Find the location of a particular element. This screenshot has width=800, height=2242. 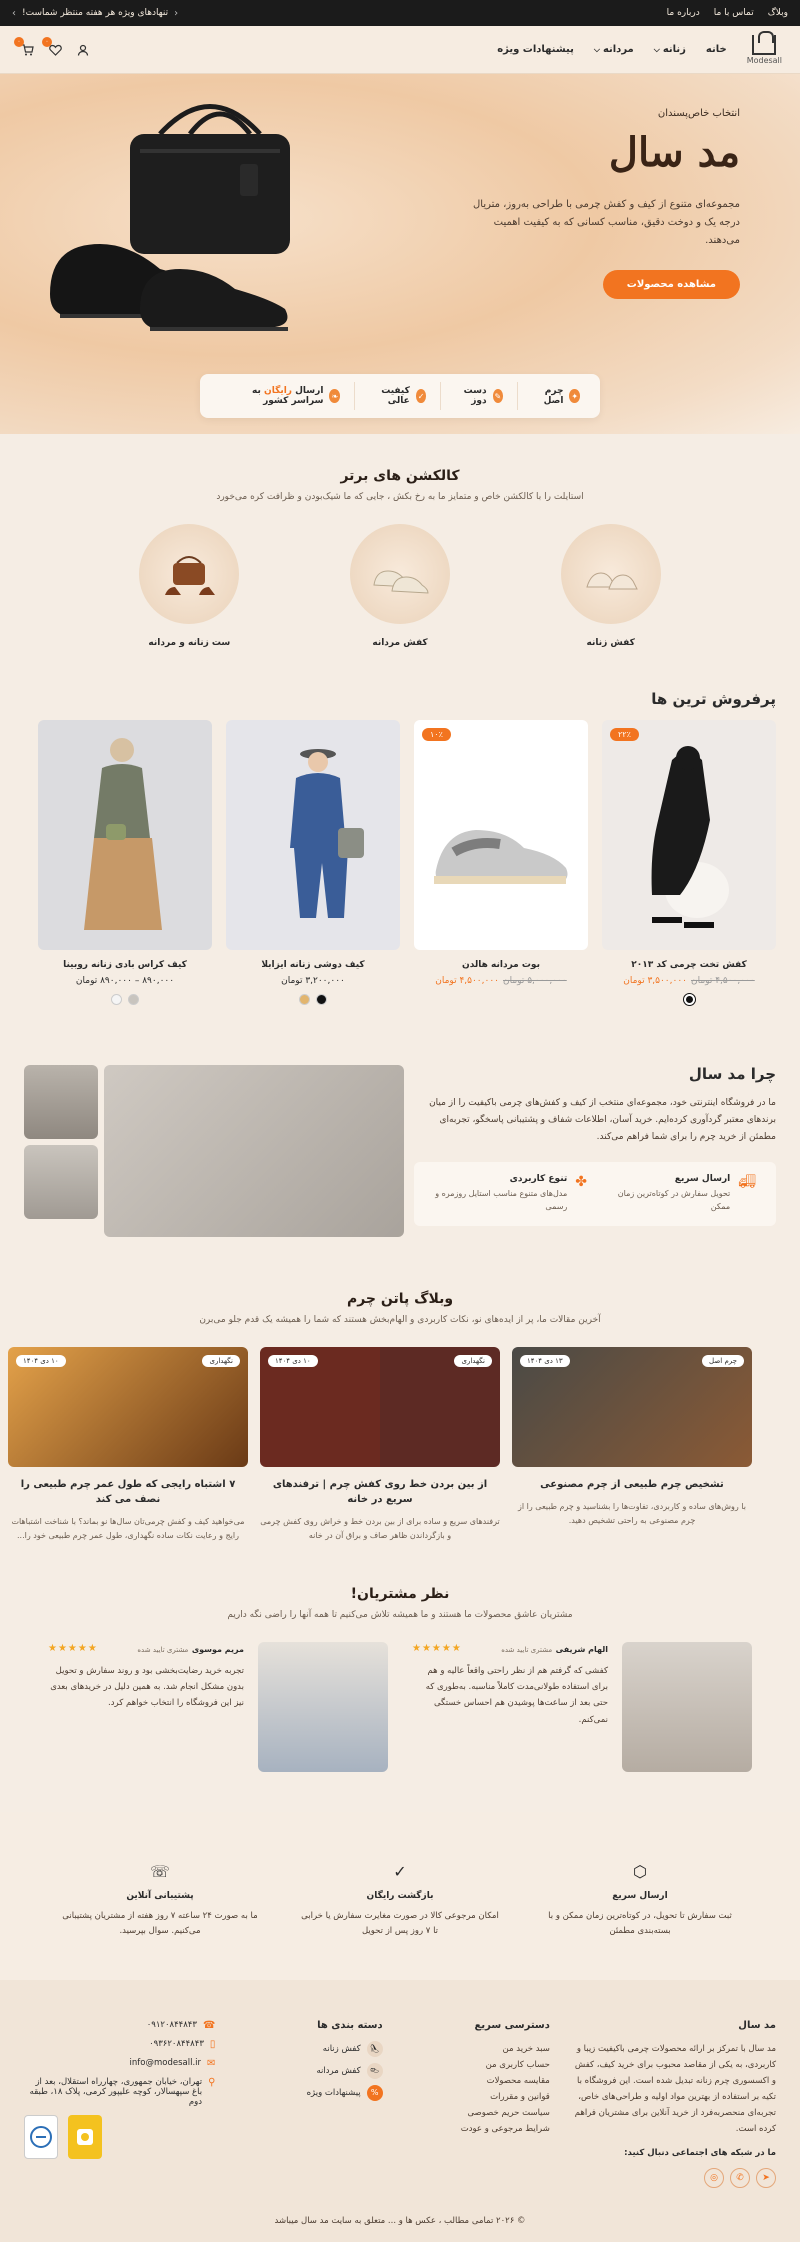

quick-link: حساب کاربری من is located at coordinates (476, 2065).